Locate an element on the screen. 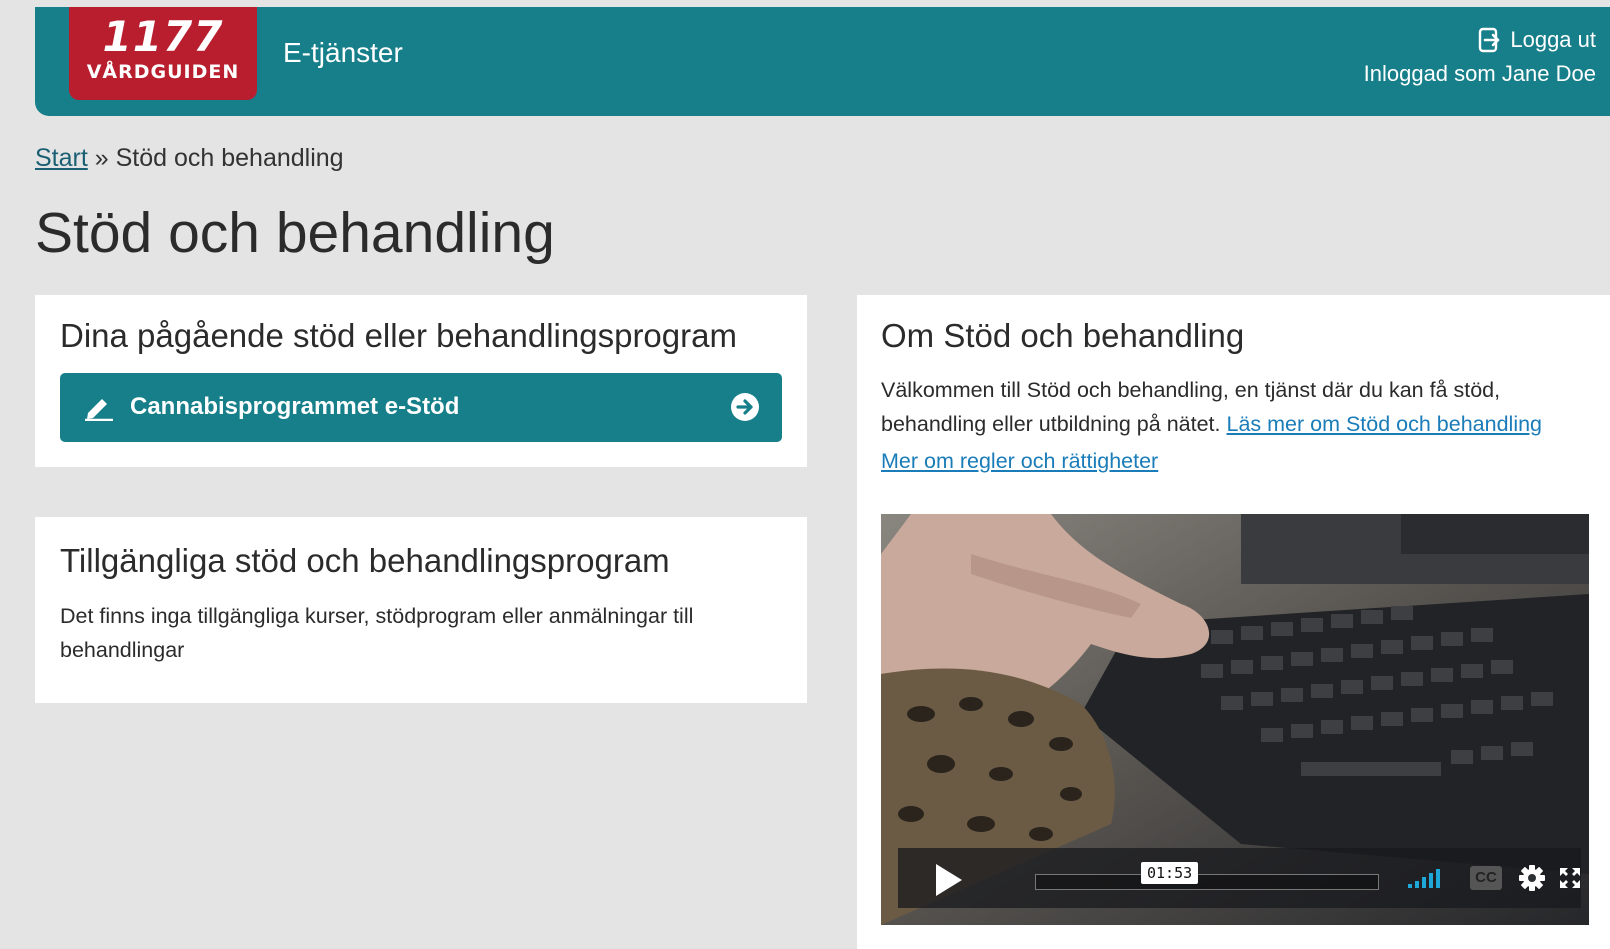  logo-number: 1177 is located at coordinates (163, 36).